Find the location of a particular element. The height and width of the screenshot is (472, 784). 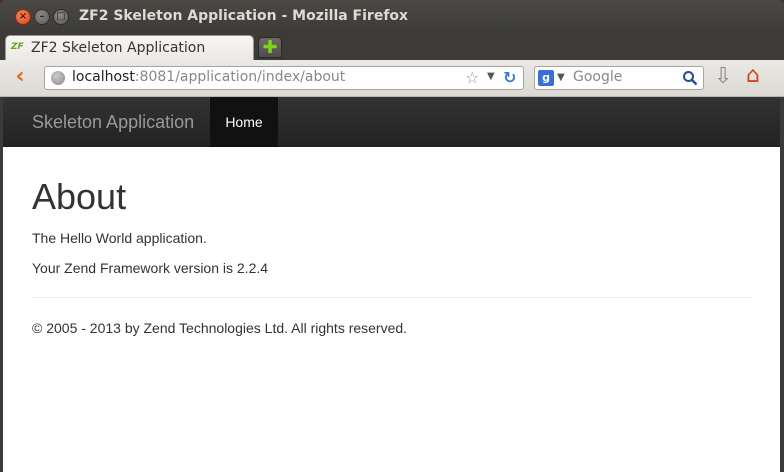

tab-zf2-skeleton: ZF ZF2 Skeleton Application is located at coordinates (129, 47).